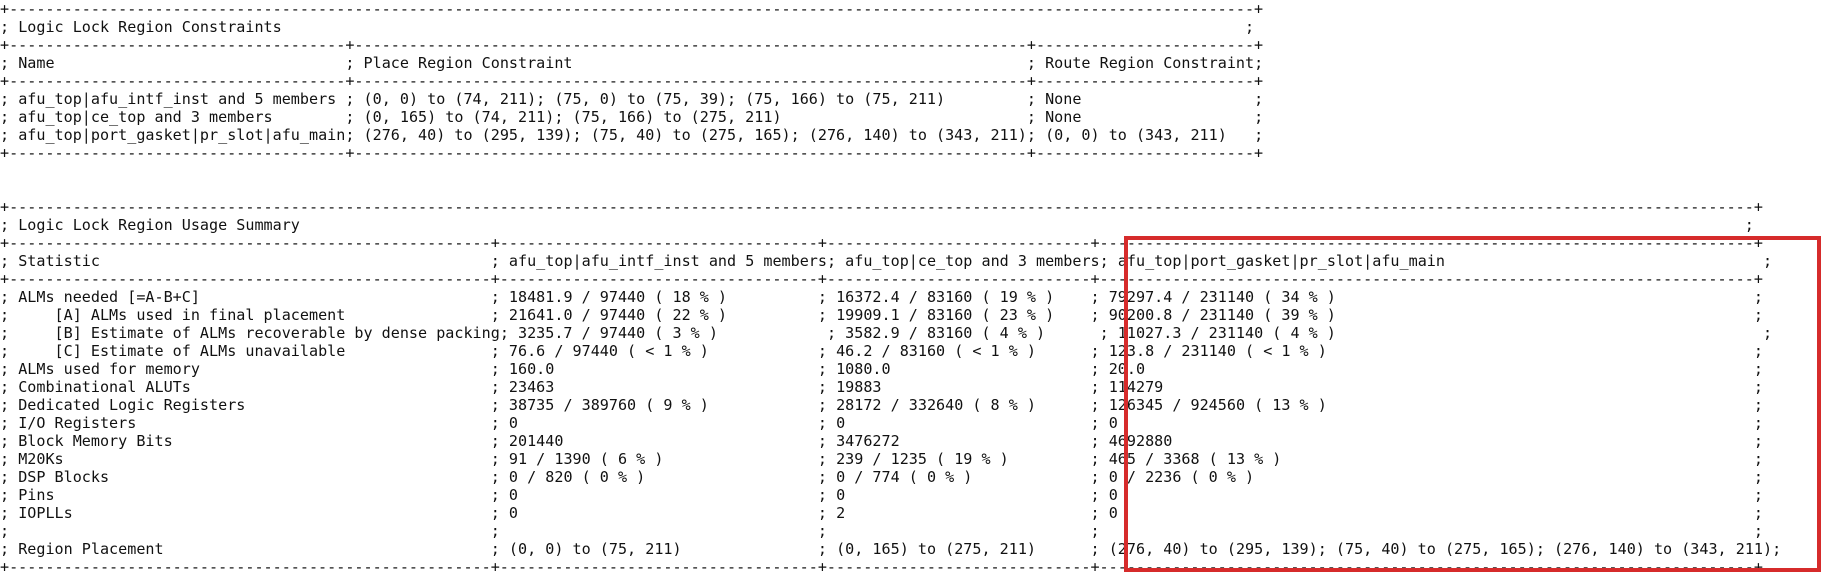  I want to click on usage-cell: 126345 / 924560 ( 13 % ), so click(1431, 405).